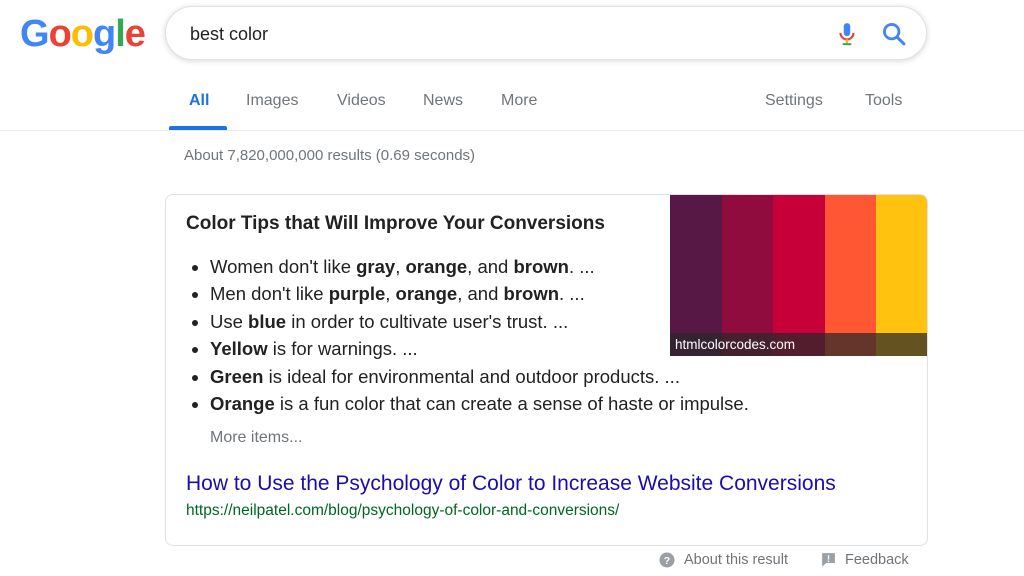 This screenshot has width=1024, height=576. I want to click on tab-more: More, so click(519, 101).